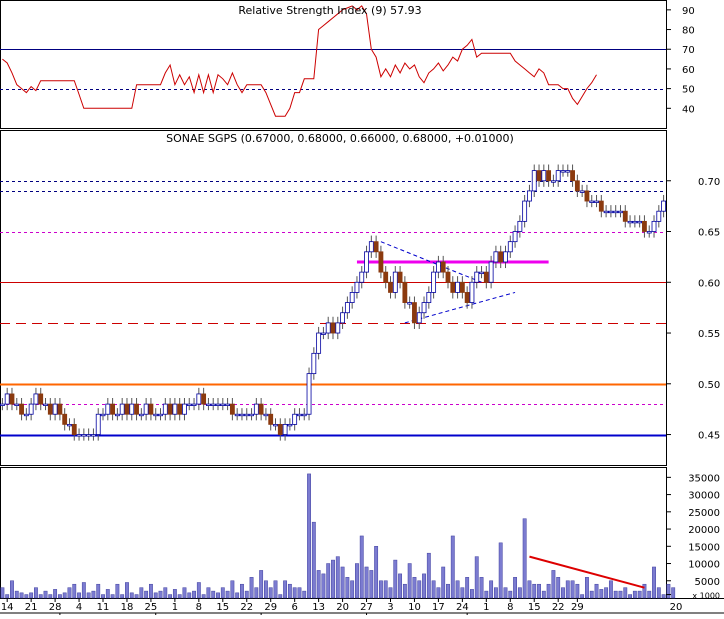  I want to click on volume-tick-label: 25000, so click(704, 513).